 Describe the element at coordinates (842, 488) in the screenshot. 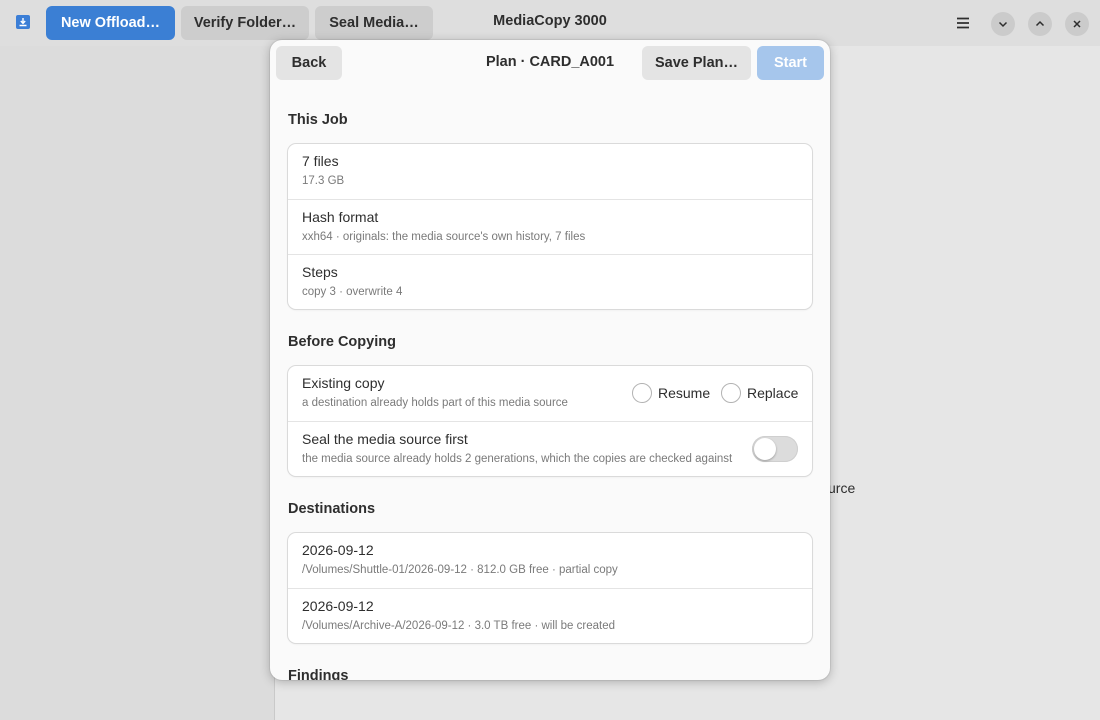

I see `background-text-fragment: urce` at that location.